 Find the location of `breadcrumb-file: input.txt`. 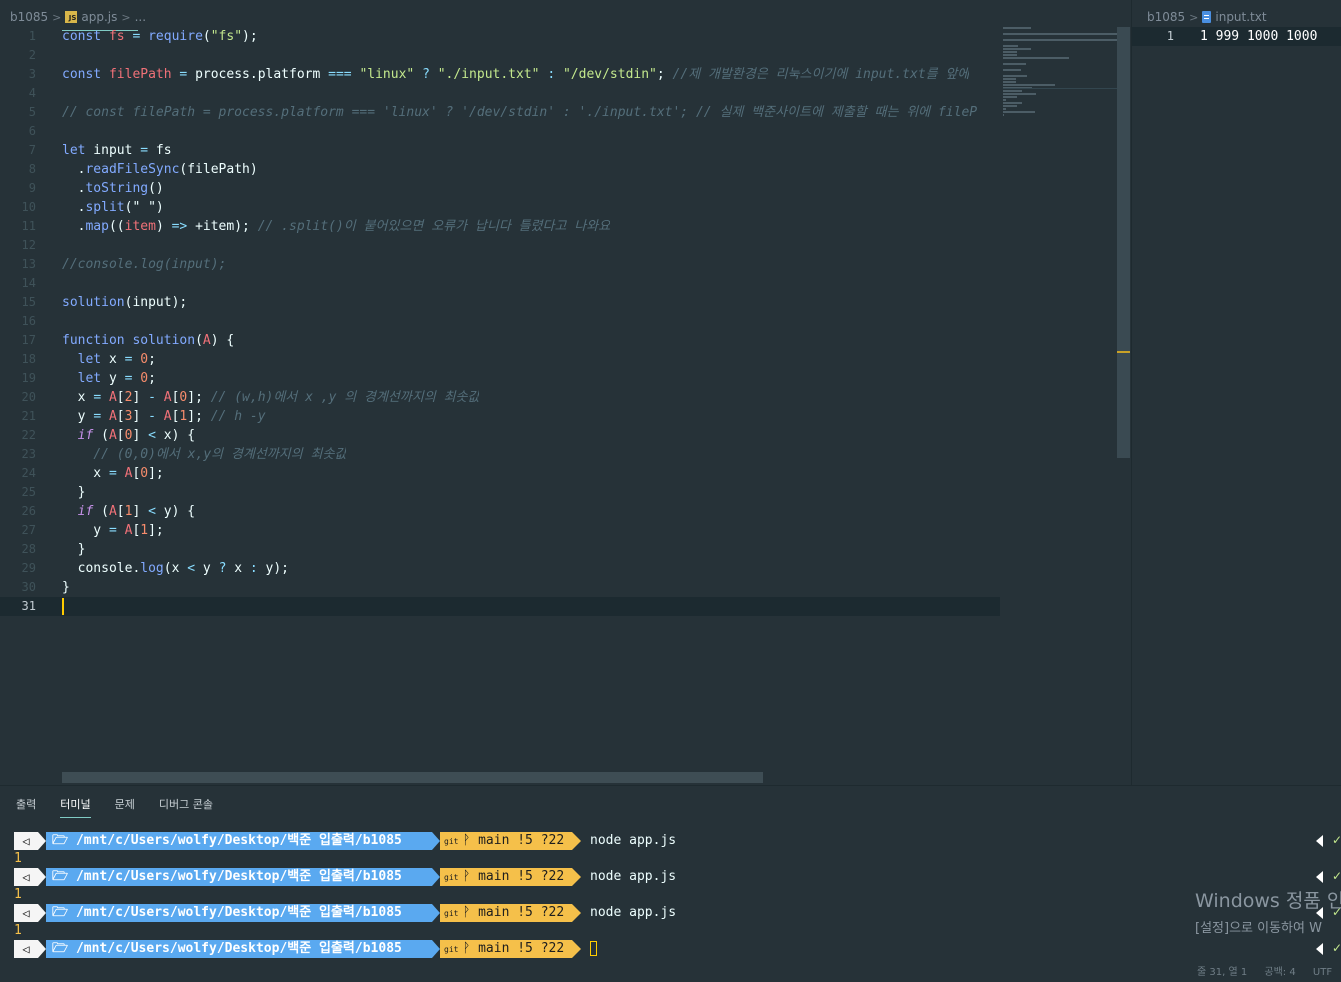

breadcrumb-file: input.txt is located at coordinates (1240, 17).